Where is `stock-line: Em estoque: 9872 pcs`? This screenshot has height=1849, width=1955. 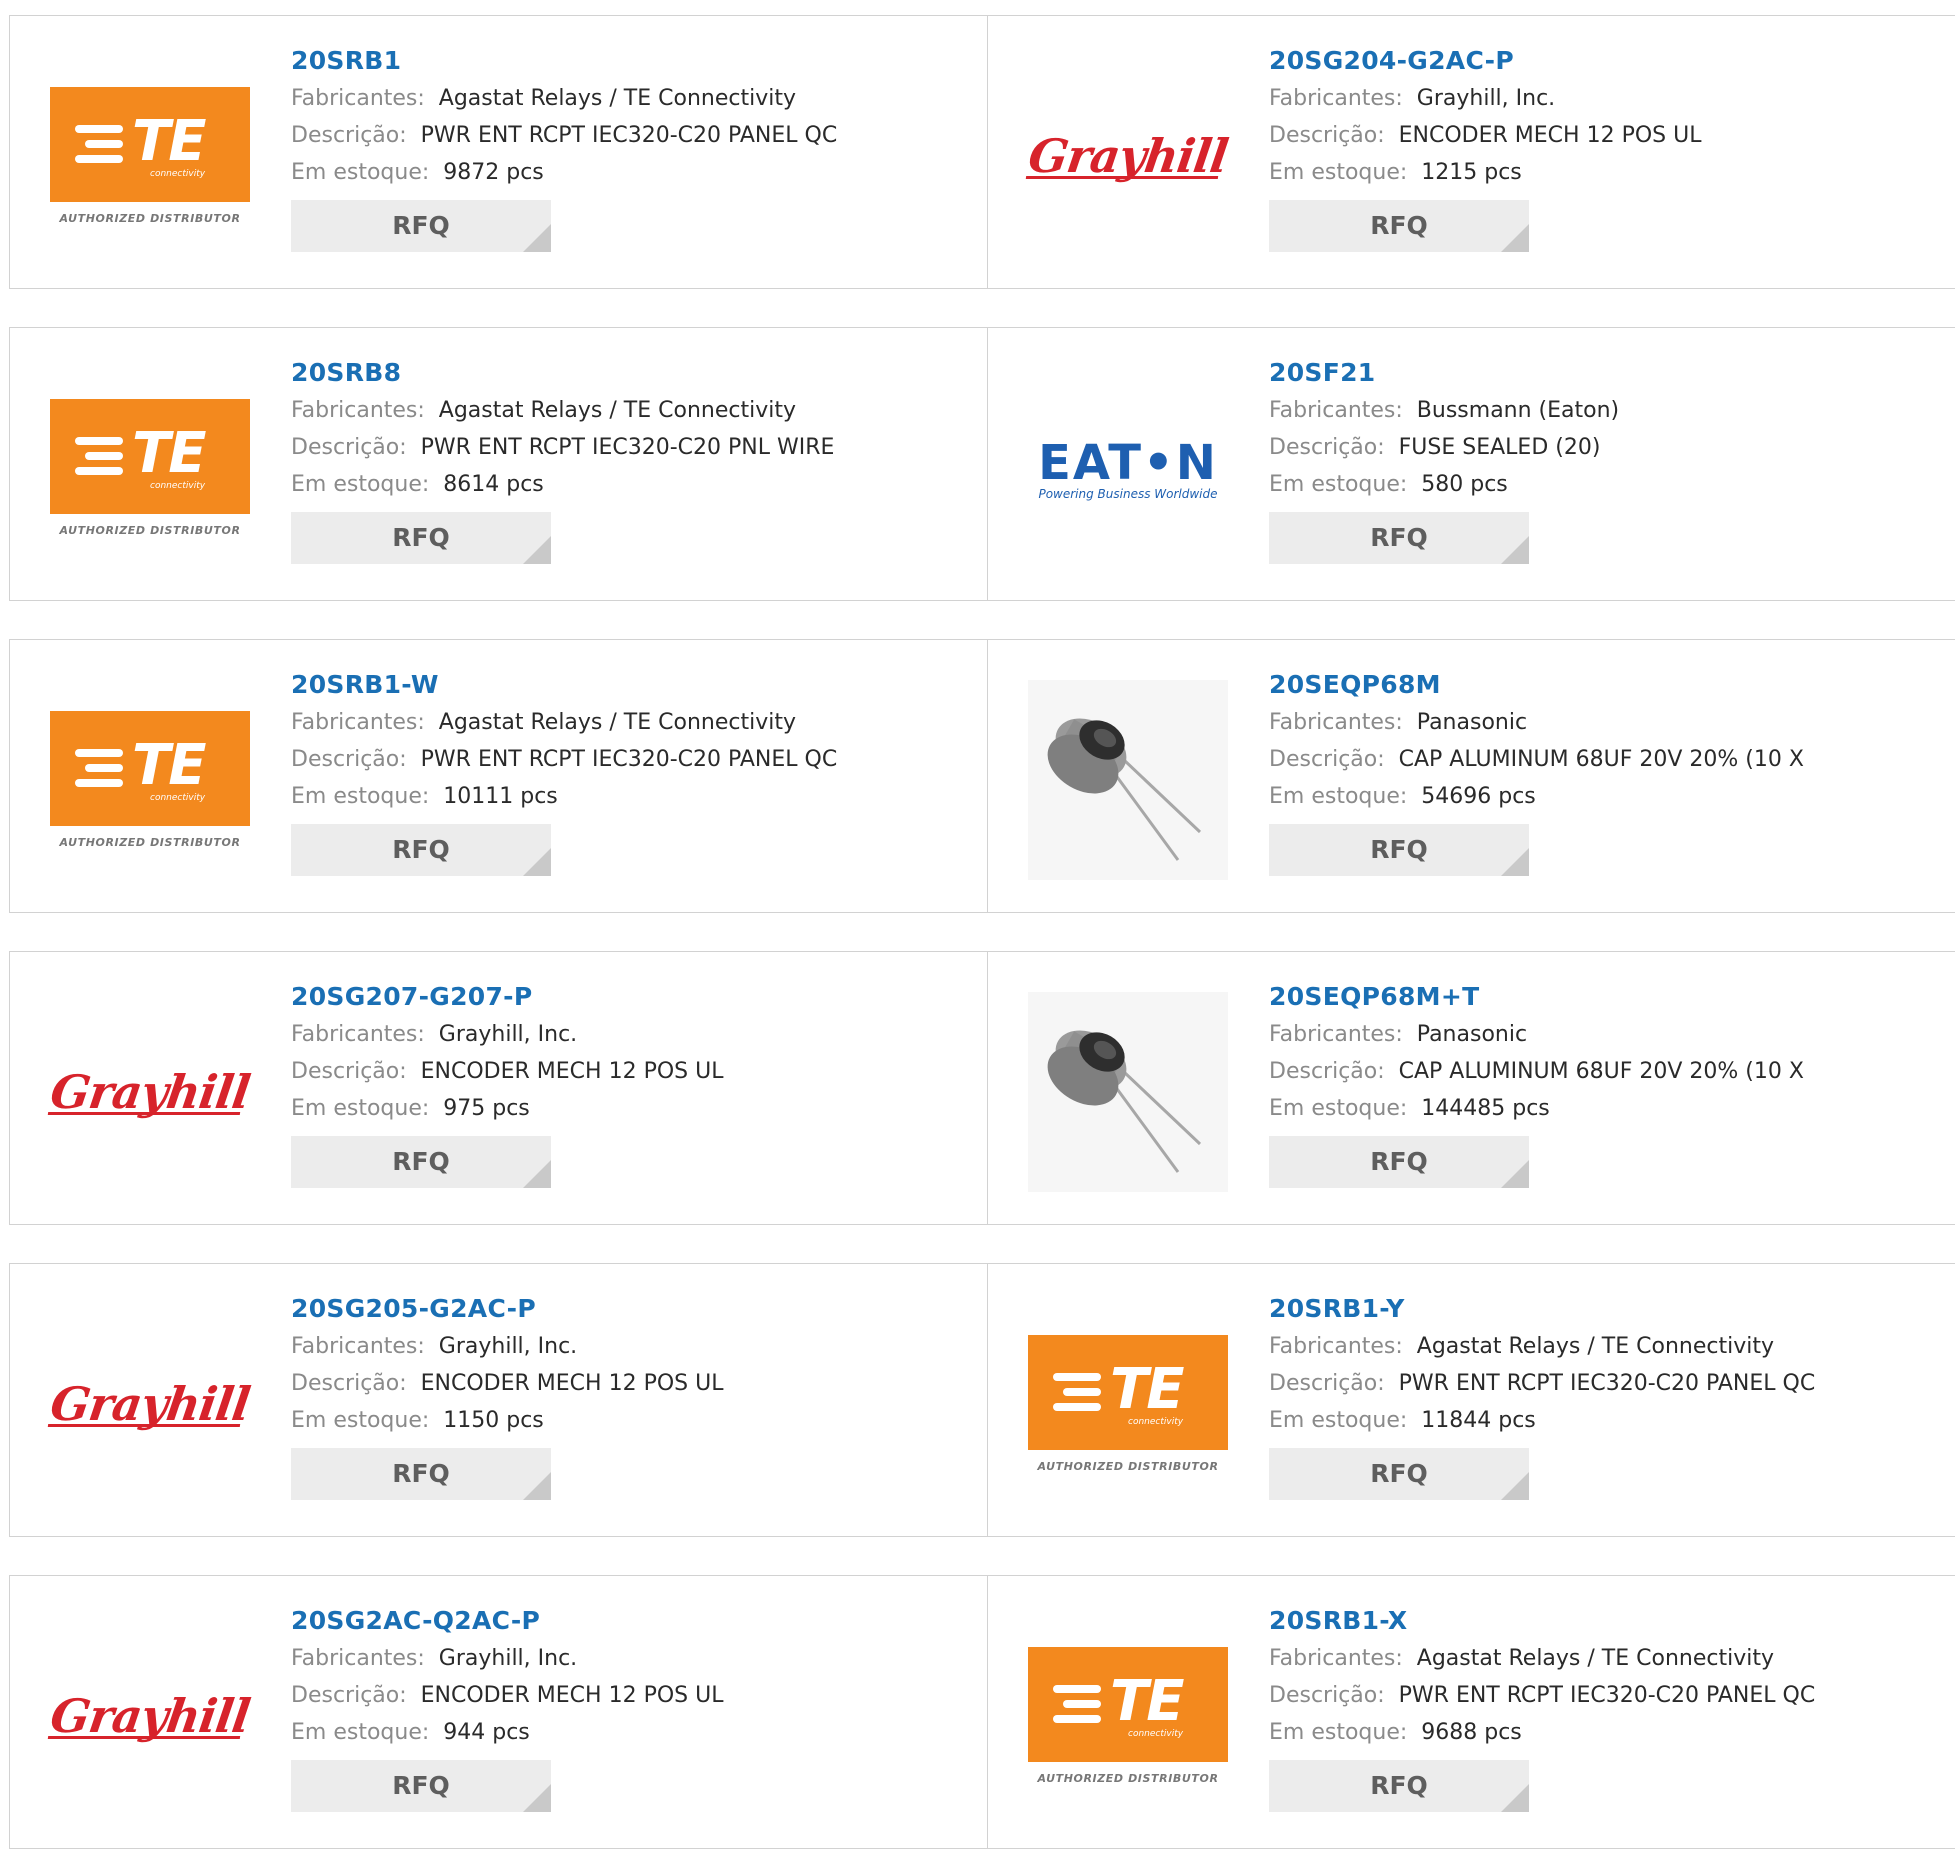 stock-line: Em estoque: 9872 pcs is located at coordinates (564, 172).